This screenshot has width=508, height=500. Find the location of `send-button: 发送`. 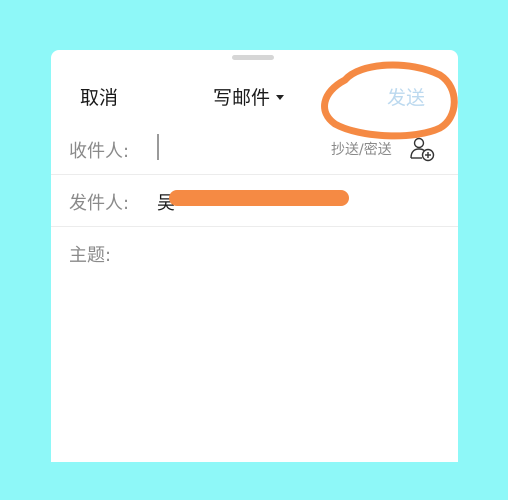

send-button: 发送 is located at coordinates (406, 96).